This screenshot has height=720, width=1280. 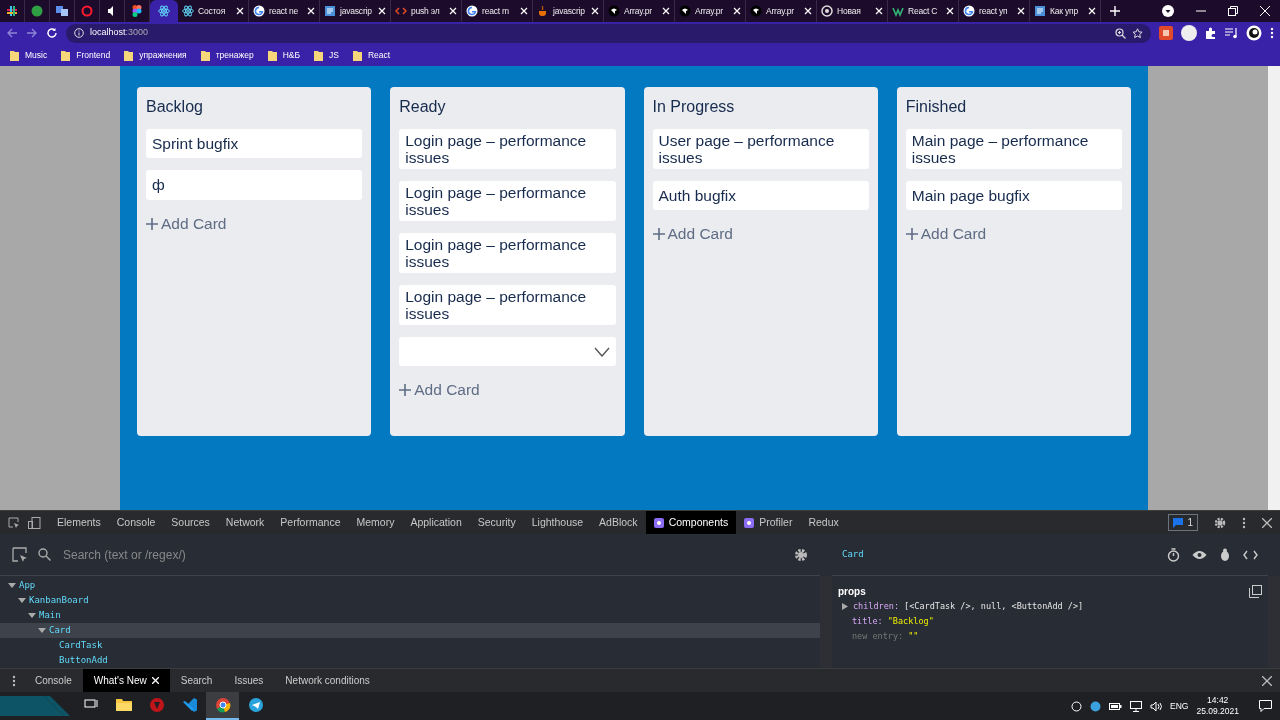 I want to click on devtools-tab: Profiler, so click(x=768, y=522).